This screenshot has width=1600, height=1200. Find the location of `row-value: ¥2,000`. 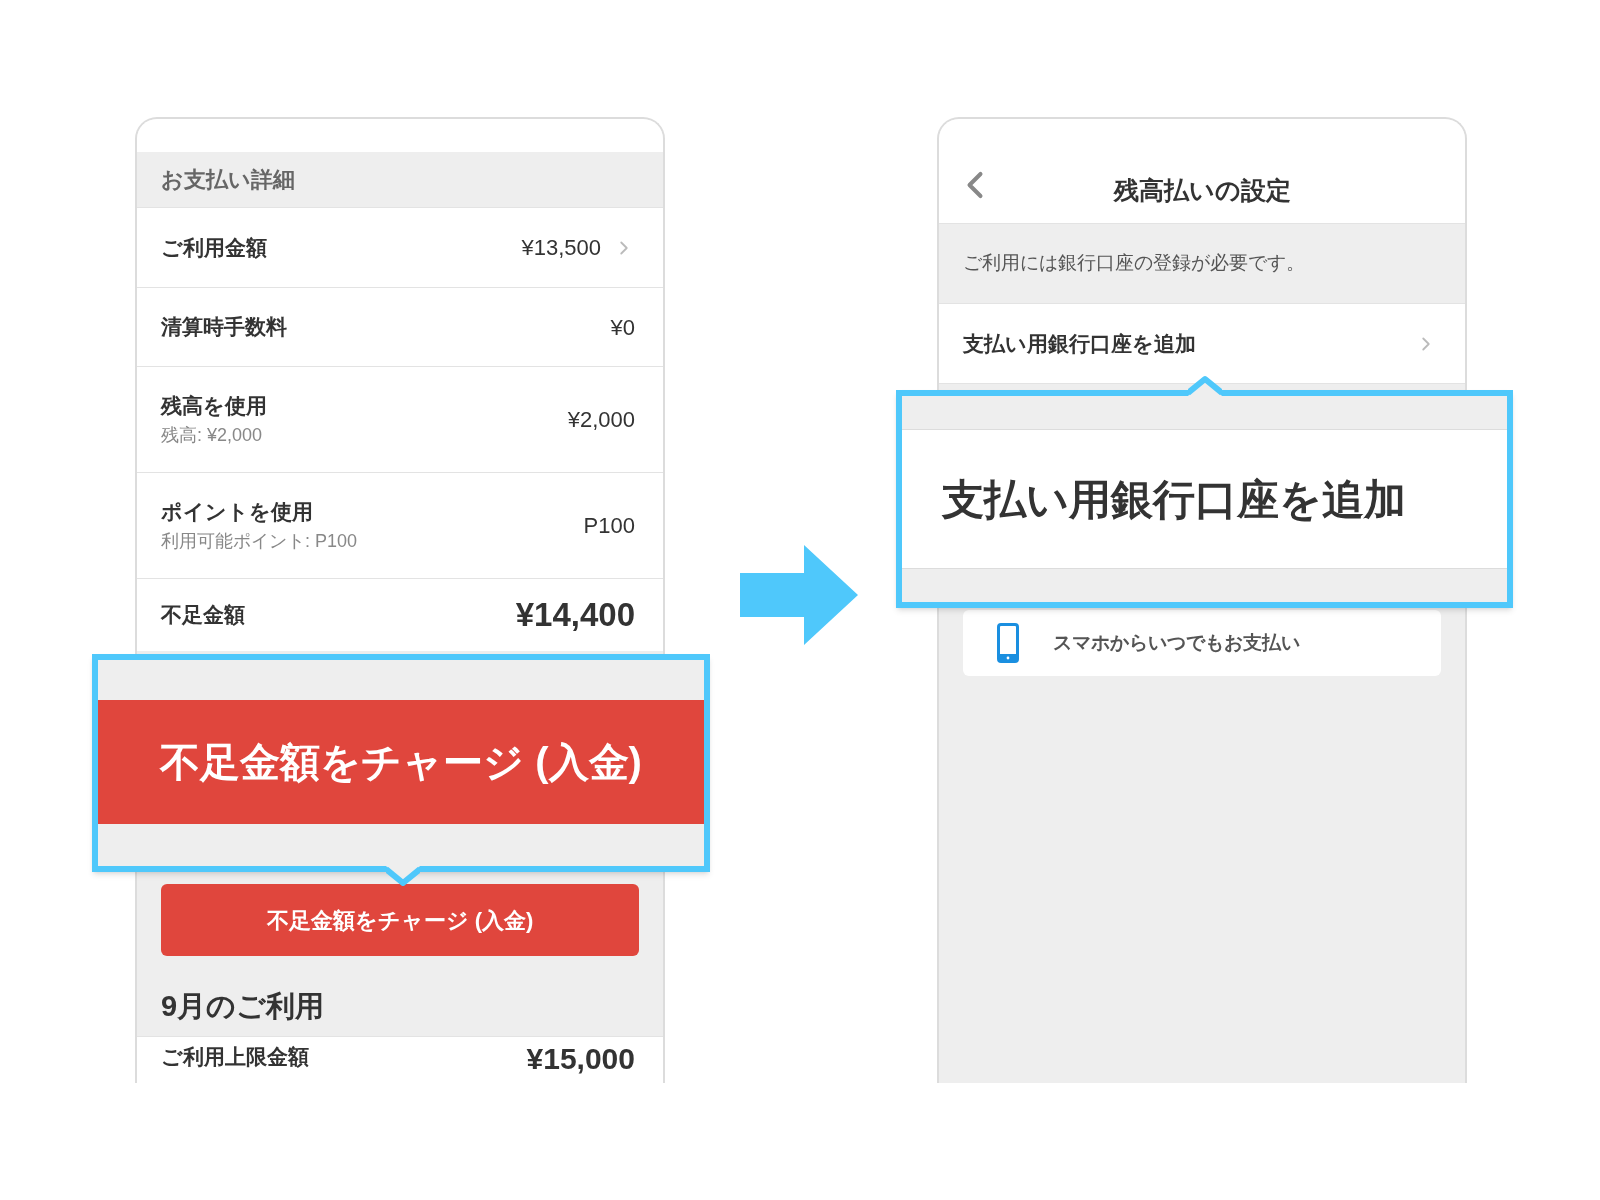

row-value: ¥2,000 is located at coordinates (601, 420).